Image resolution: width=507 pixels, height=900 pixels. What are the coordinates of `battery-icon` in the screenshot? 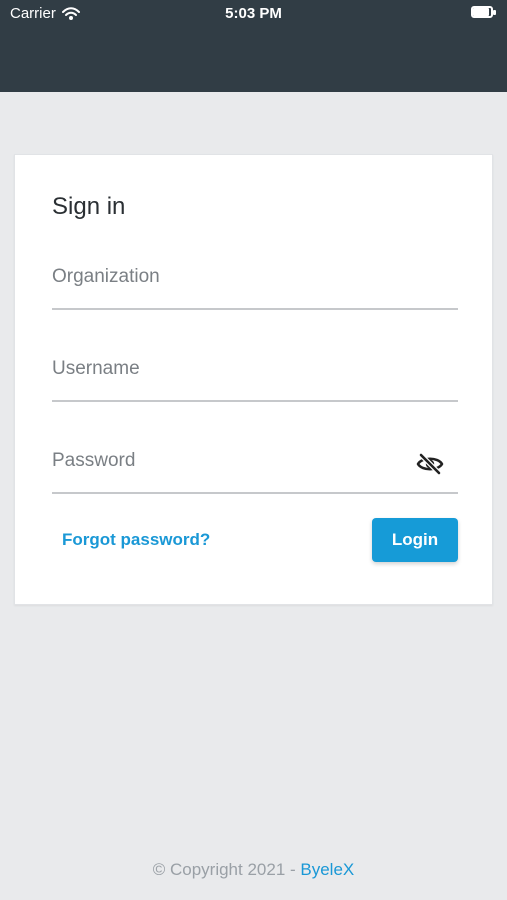 It's located at (484, 13).